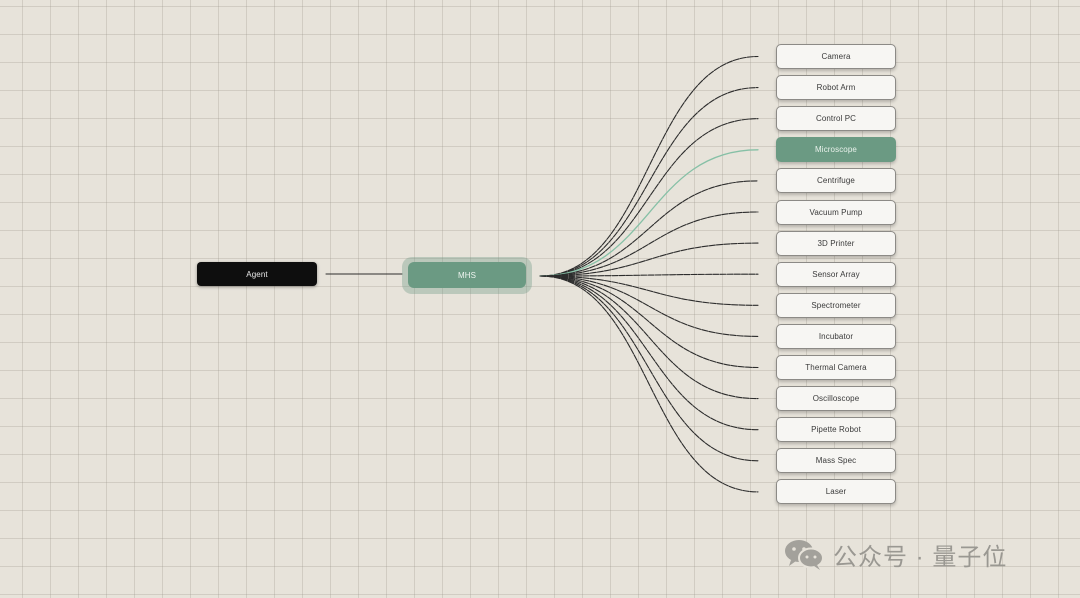  I want to click on watermark: 公众号 · 量子位, so click(895, 554).